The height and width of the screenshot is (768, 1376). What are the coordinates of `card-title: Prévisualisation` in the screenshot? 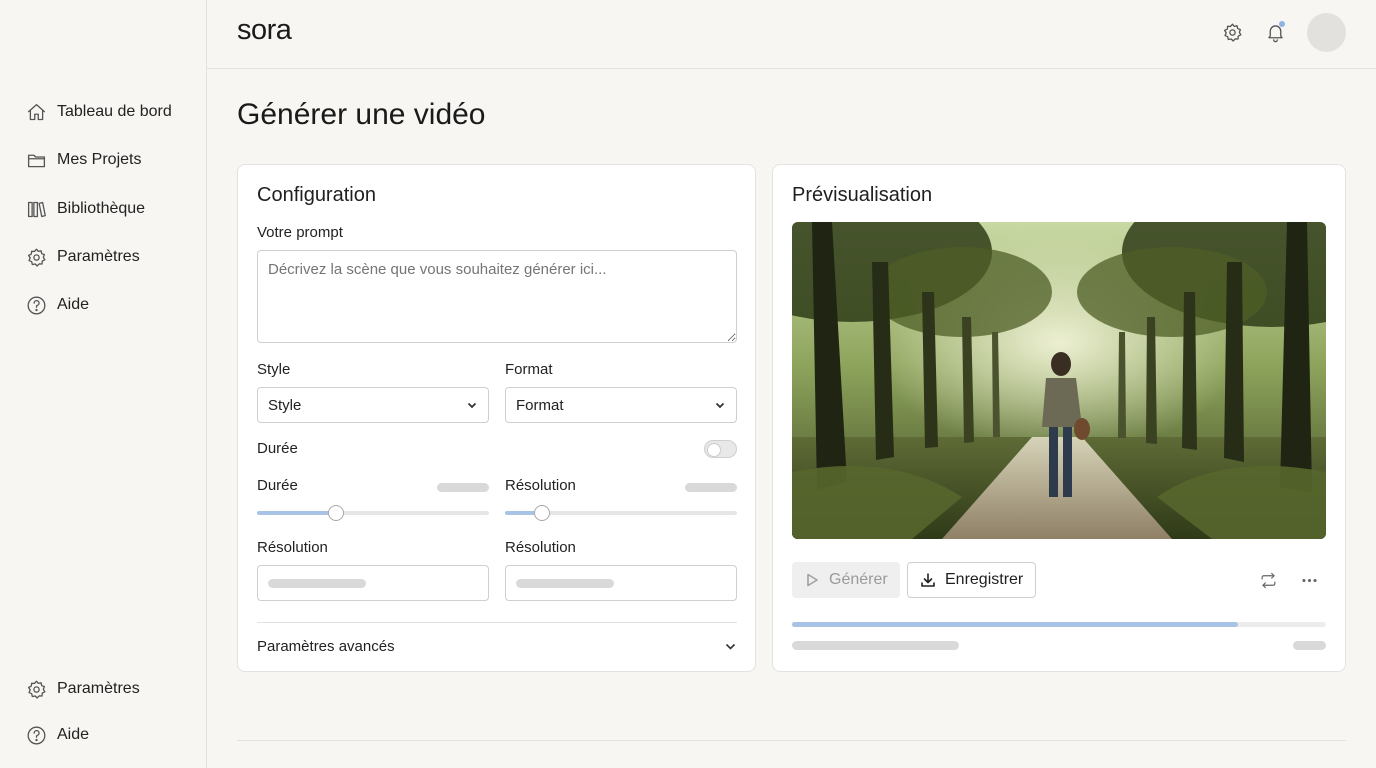 It's located at (862, 195).